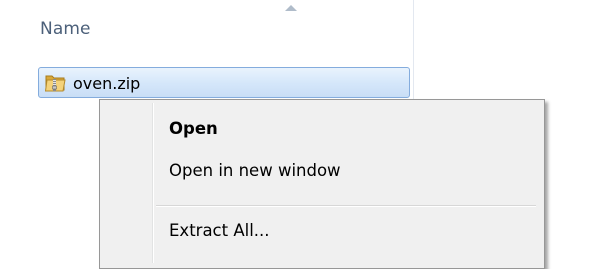 The width and height of the screenshot is (593, 269). I want to click on menu-item-label: Open in new window, so click(255, 170).